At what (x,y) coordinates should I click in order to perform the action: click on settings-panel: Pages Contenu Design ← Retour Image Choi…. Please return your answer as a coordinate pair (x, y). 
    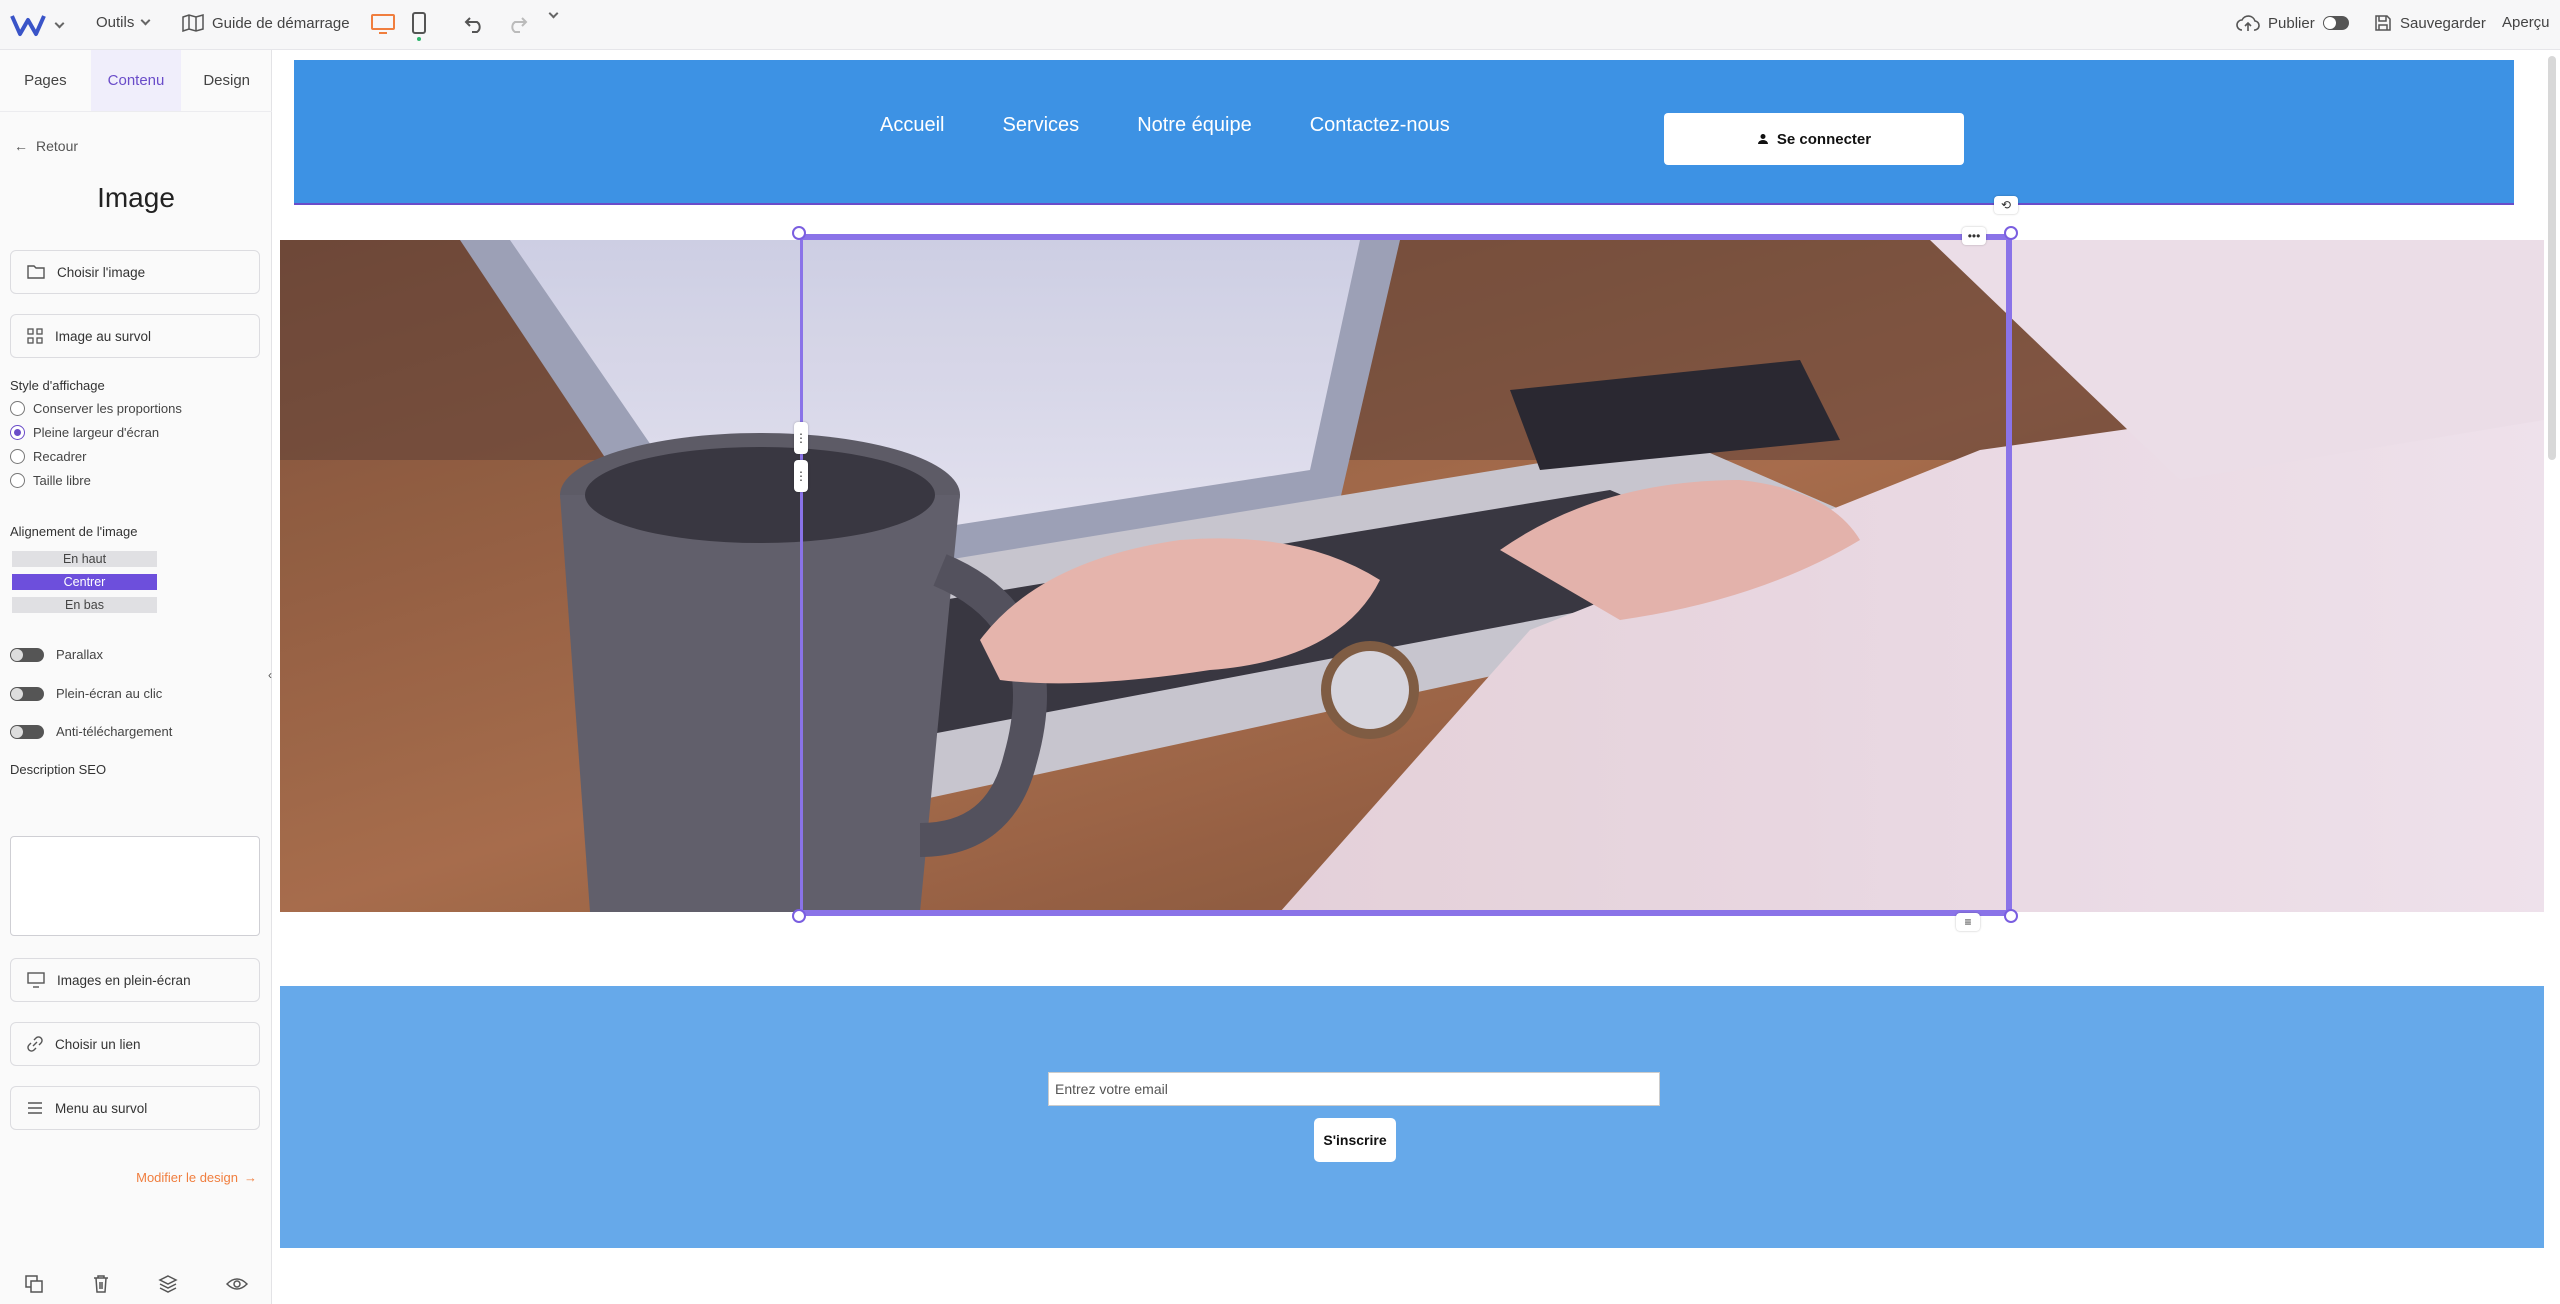
    Looking at the image, I should click on (136, 677).